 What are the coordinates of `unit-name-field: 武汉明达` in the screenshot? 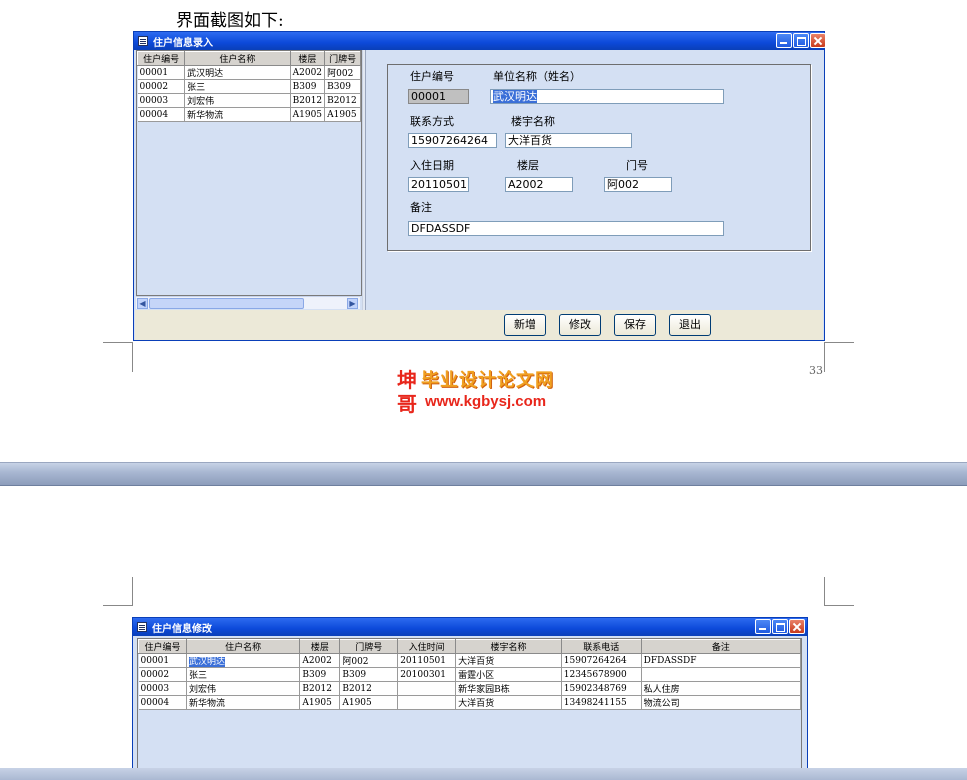 It's located at (607, 96).